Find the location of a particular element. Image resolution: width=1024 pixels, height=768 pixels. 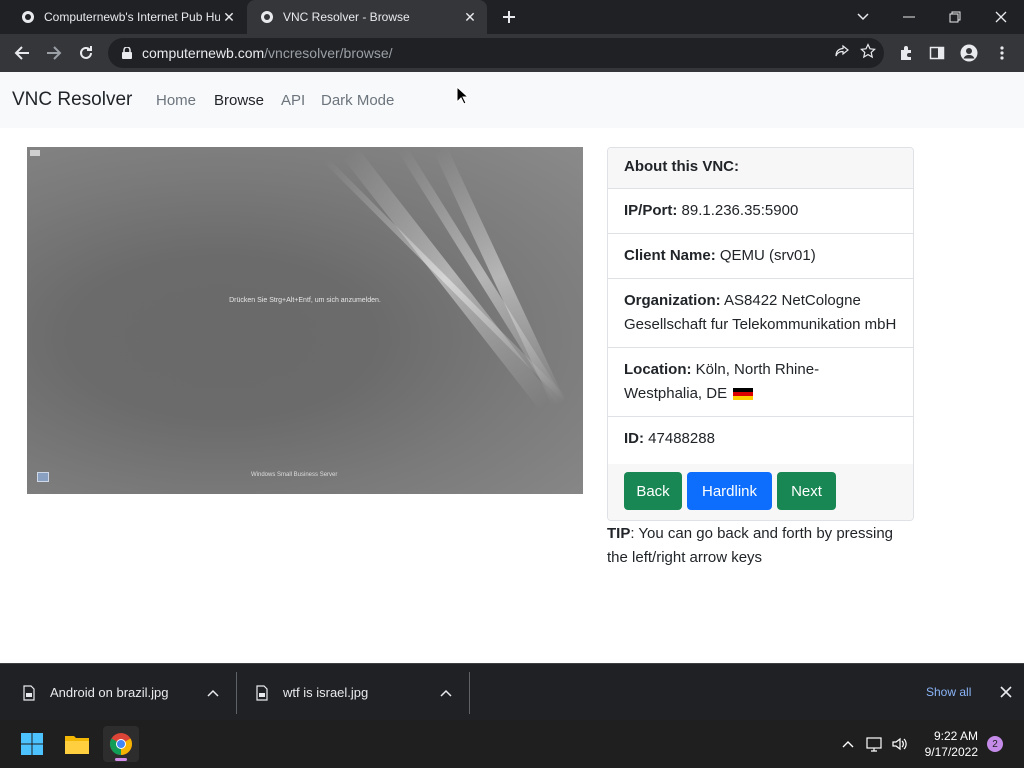

browser-menu-icon is located at coordinates (1002, 53).